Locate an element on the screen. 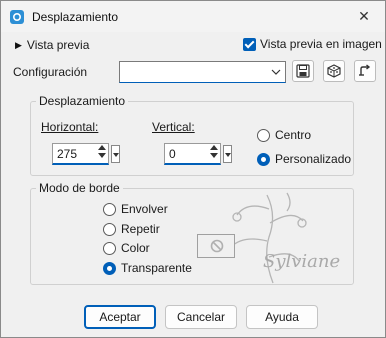  vertical-spinbox: 0 is located at coordinates (199, 155).